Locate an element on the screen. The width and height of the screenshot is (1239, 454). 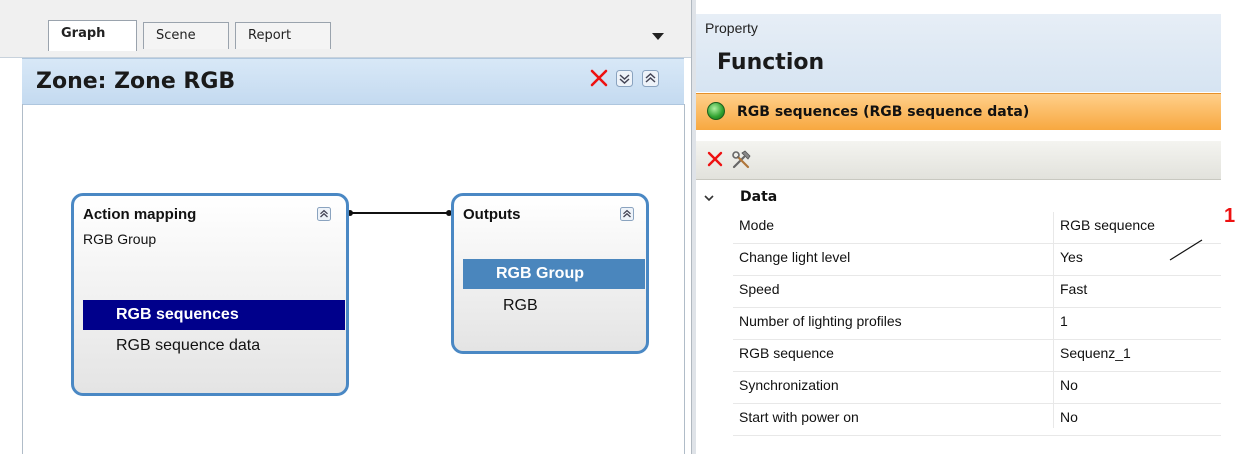
property-row: Start with power on No is located at coordinates (977, 420).